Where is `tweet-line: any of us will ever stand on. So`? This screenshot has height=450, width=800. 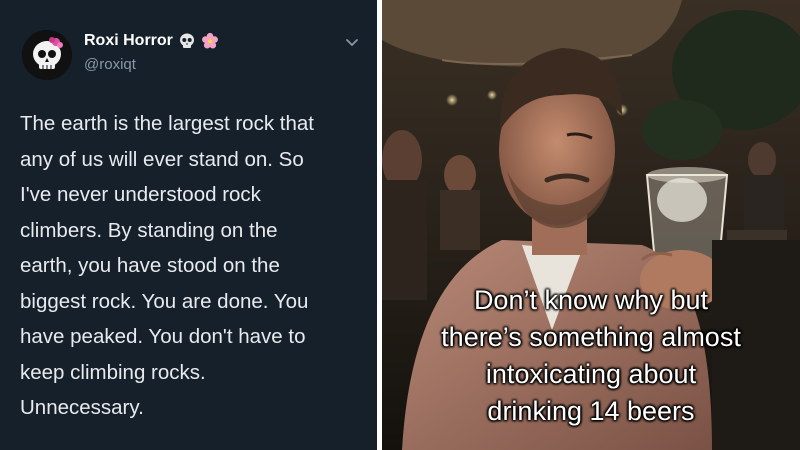 tweet-line: any of us will ever stand on. So is located at coordinates (162, 159).